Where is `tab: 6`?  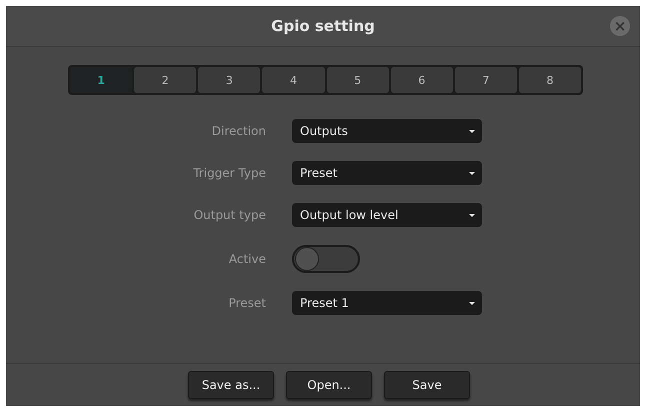 tab: 6 is located at coordinates (421, 80).